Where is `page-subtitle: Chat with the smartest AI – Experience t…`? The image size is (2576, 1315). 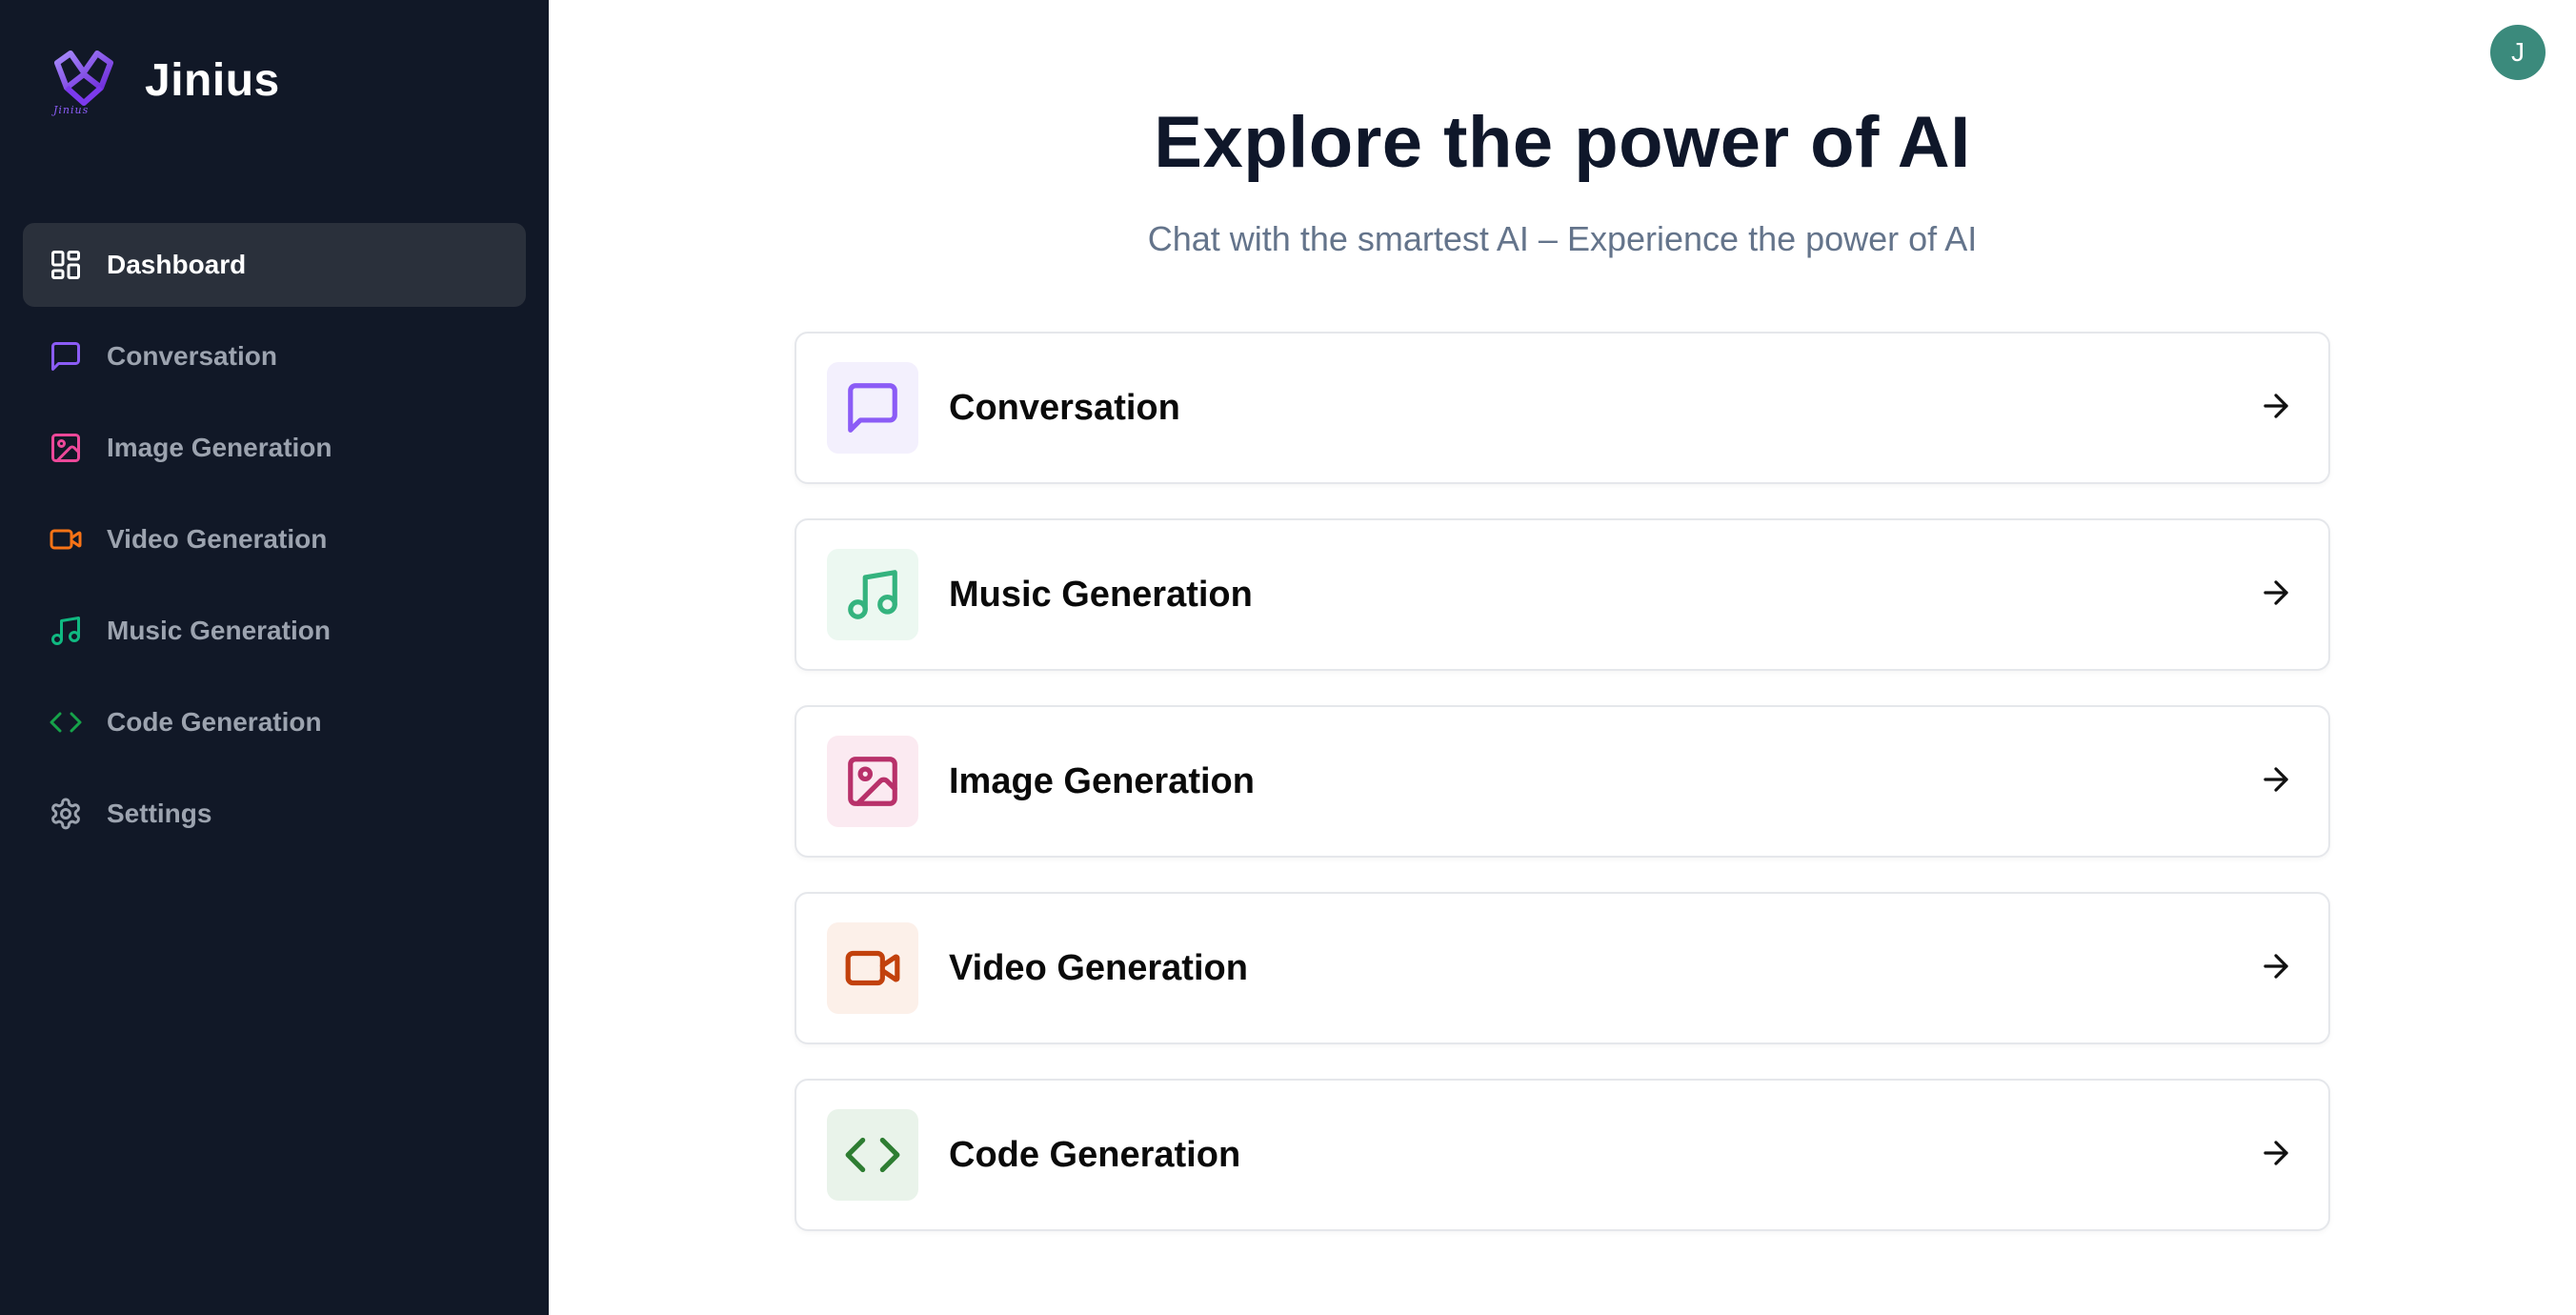 page-subtitle: Chat with the smartest AI – Experience t… is located at coordinates (1562, 239).